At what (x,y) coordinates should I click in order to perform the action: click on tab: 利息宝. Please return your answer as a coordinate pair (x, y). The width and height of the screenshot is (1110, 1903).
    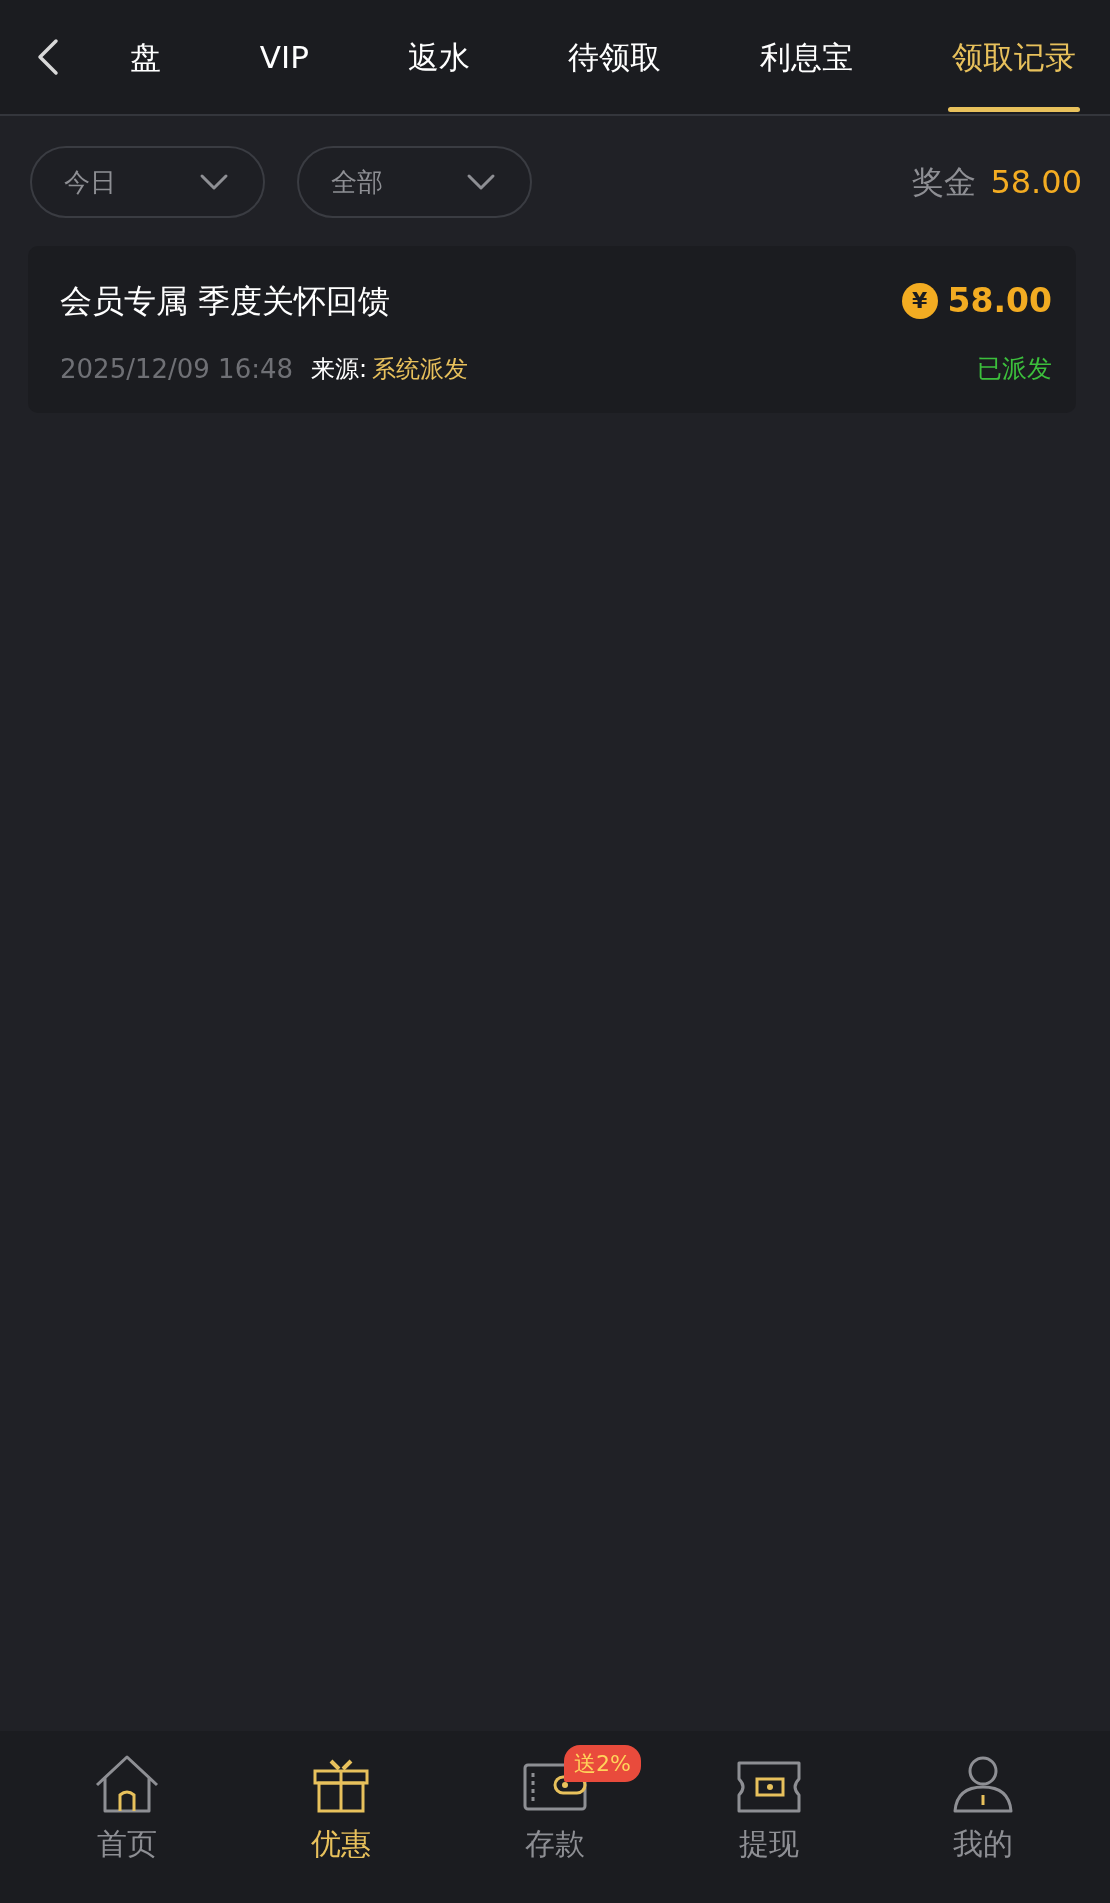
    Looking at the image, I should click on (807, 57).